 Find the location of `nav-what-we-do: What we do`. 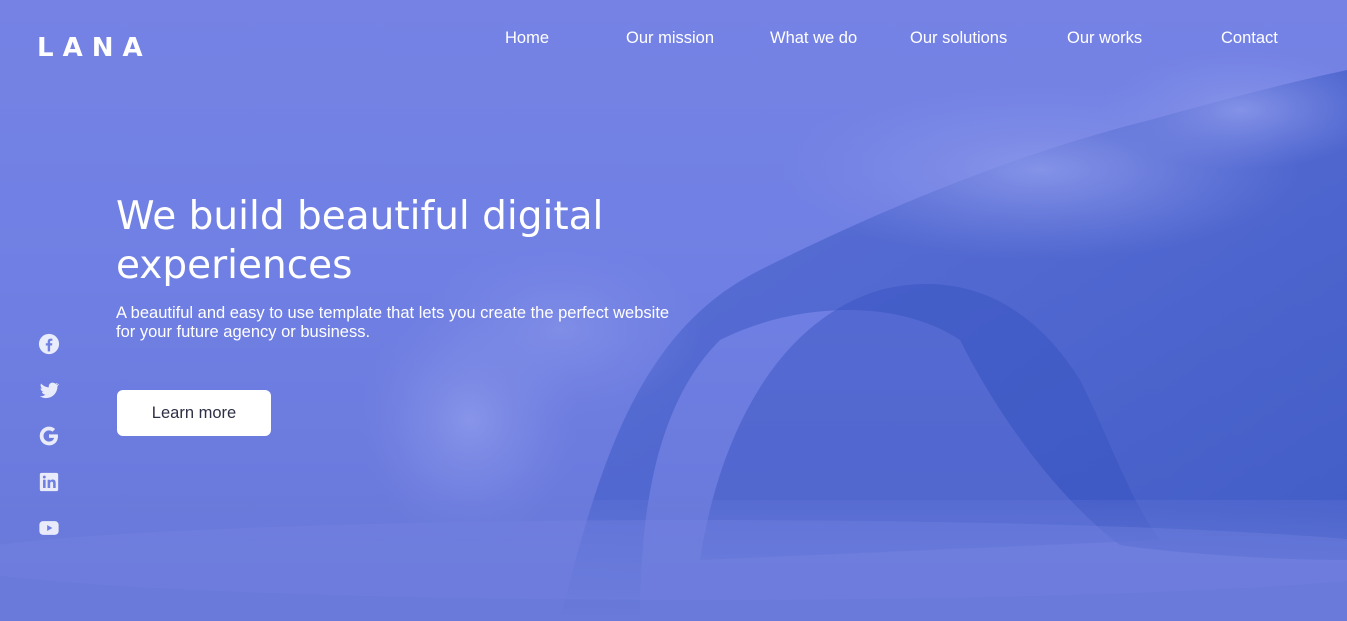

nav-what-we-do: What we do is located at coordinates (813, 38).